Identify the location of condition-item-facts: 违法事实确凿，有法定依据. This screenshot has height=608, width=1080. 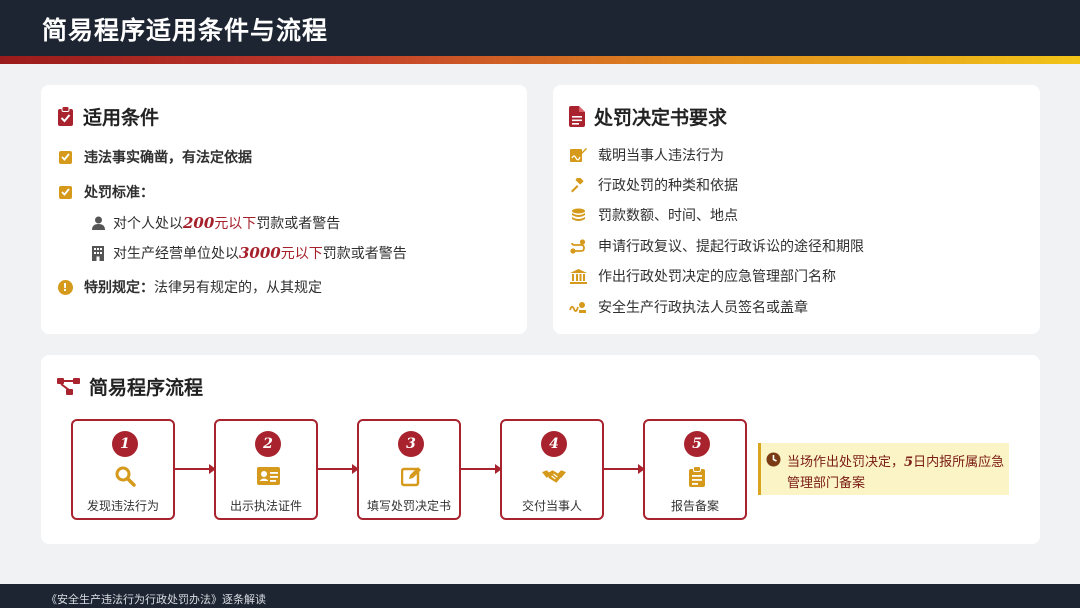
(154, 157).